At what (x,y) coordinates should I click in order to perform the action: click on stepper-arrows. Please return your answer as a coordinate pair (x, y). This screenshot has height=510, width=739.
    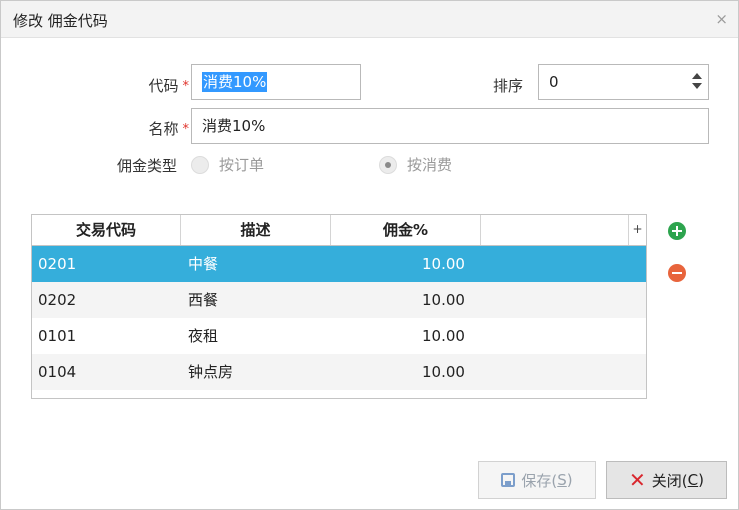
    Looking at the image, I should click on (697, 82).